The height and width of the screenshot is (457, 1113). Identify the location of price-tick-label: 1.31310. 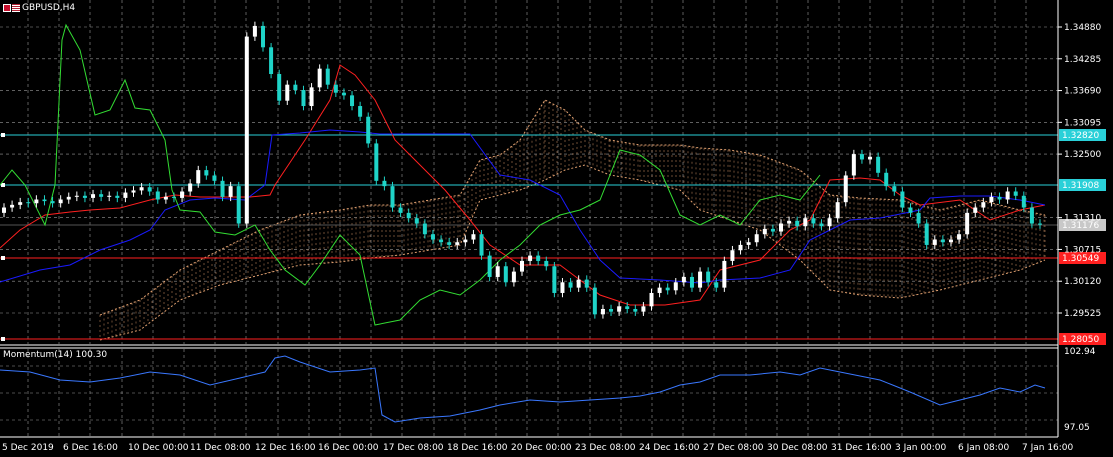
(1082, 219).